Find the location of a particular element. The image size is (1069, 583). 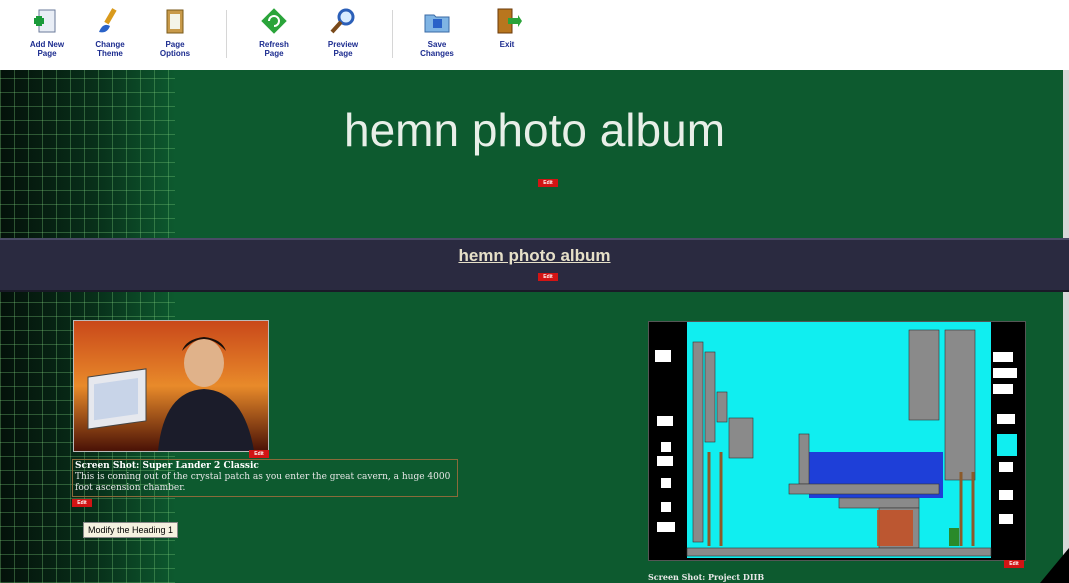

preview-page-label-2: Page is located at coordinates (343, 53).